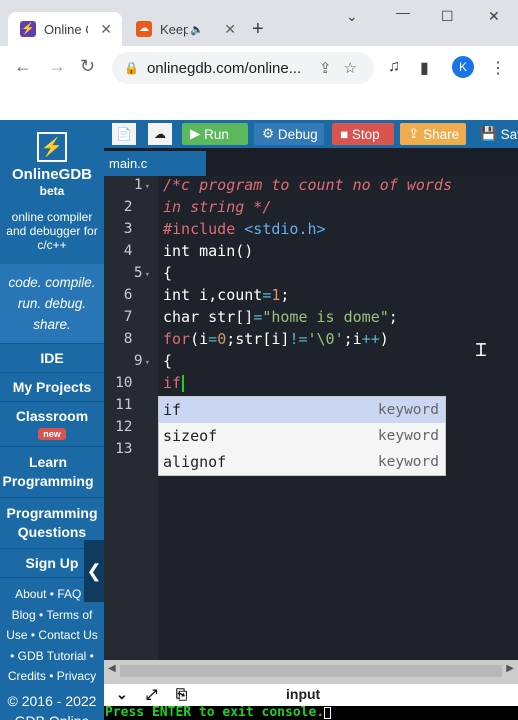  What do you see at coordinates (141, 273) in the screenshot?
I see `line-number: 5 ▾` at bounding box center [141, 273].